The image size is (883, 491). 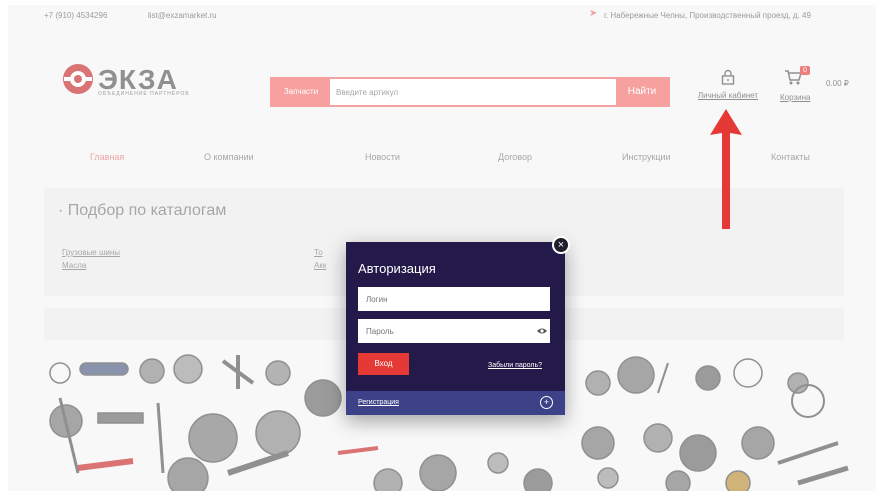 What do you see at coordinates (182, 15) in the screenshot?
I see `email-text: list@exzamarket.ru` at bounding box center [182, 15].